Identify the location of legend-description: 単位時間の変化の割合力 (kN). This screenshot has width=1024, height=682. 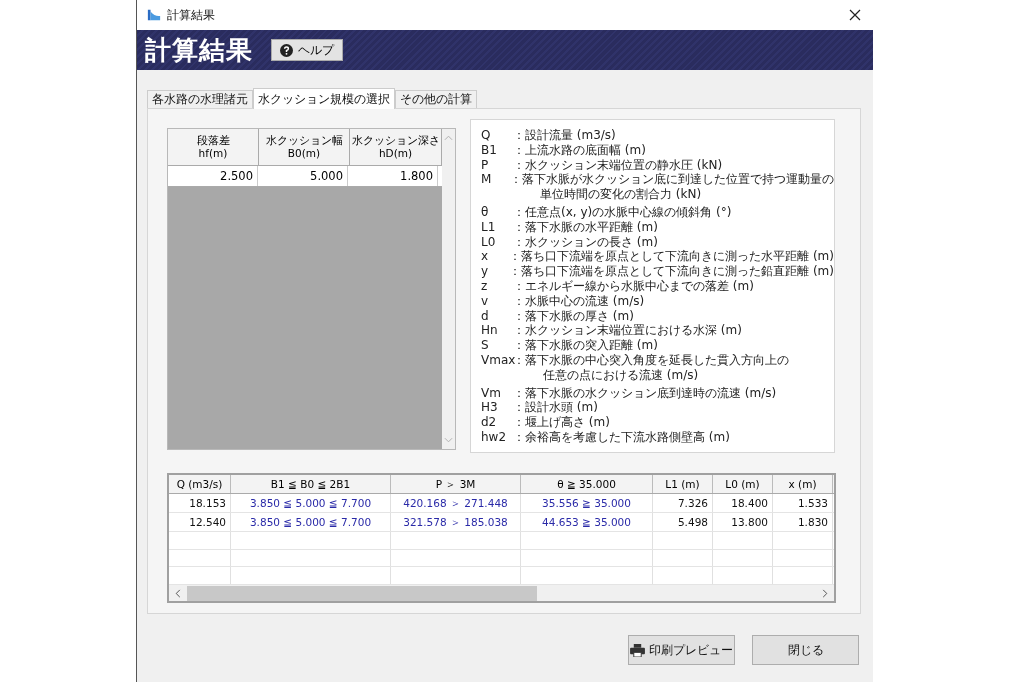
(621, 194).